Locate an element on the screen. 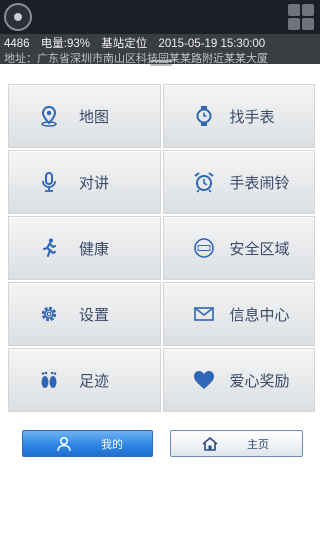  watch-avatar-icon is located at coordinates (18, 17).